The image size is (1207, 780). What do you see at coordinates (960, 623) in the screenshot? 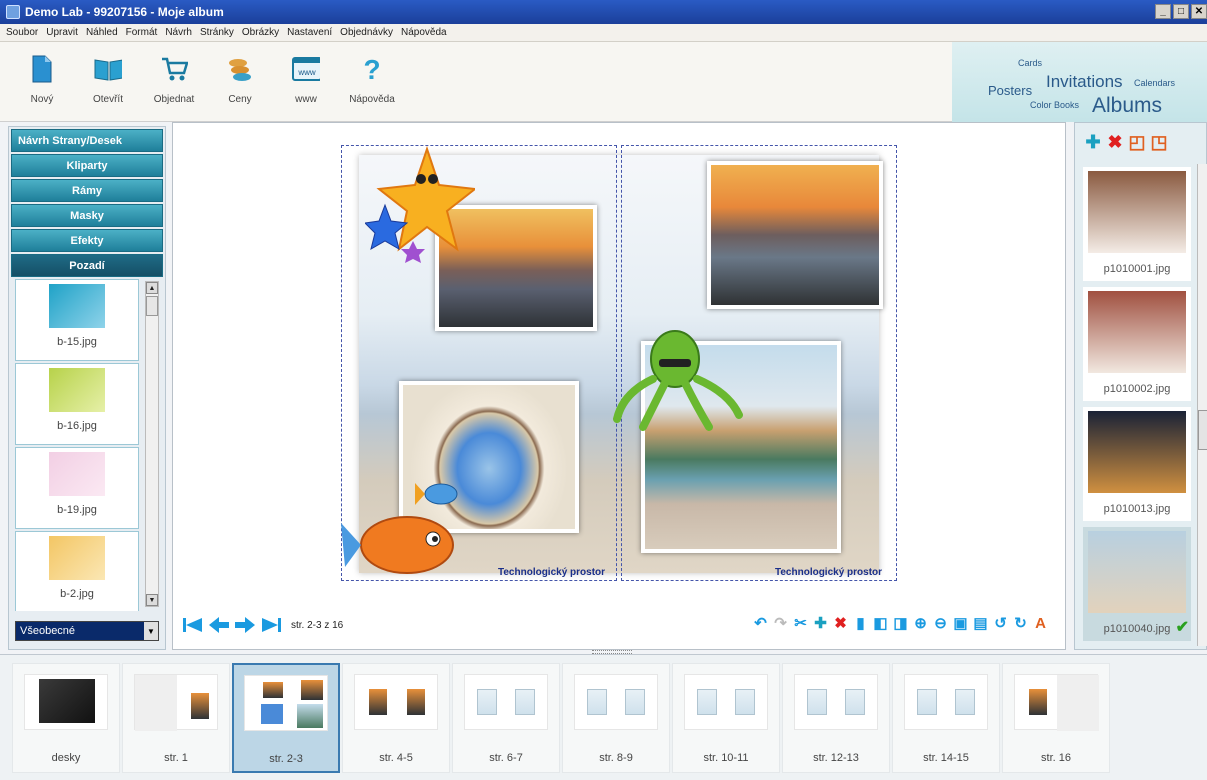
I see `fit-page-icon: ▣` at bounding box center [960, 623].